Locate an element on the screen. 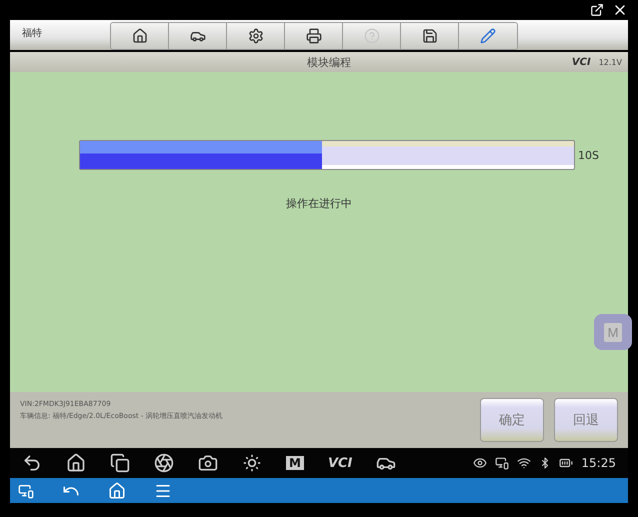 This screenshot has height=517, width=638. camera-icon is located at coordinates (208, 463).